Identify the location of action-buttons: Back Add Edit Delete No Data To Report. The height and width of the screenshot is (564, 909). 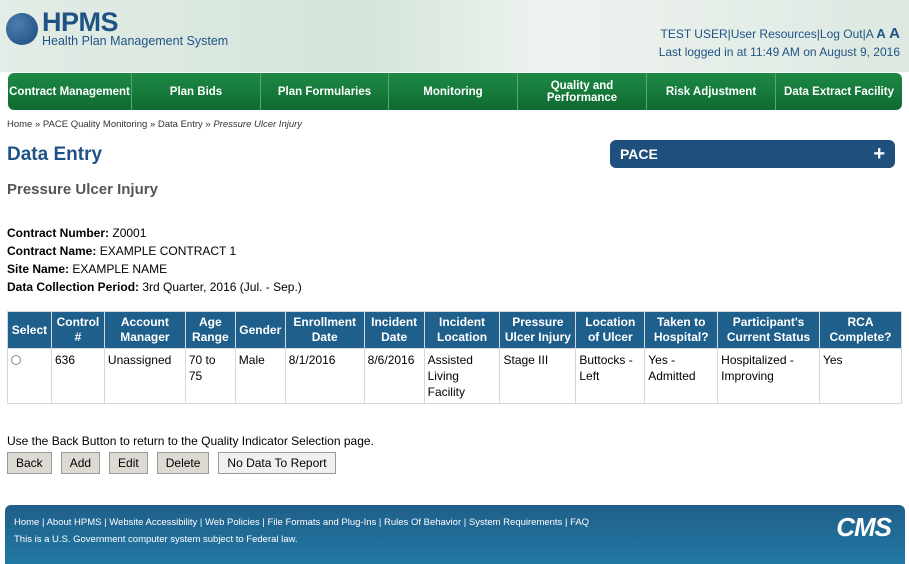
(171, 463).